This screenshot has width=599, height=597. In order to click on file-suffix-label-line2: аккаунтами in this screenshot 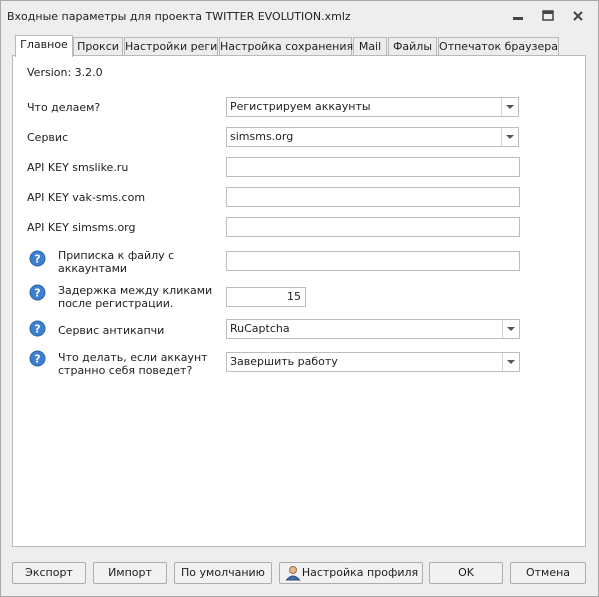, I will do `click(93, 268)`.